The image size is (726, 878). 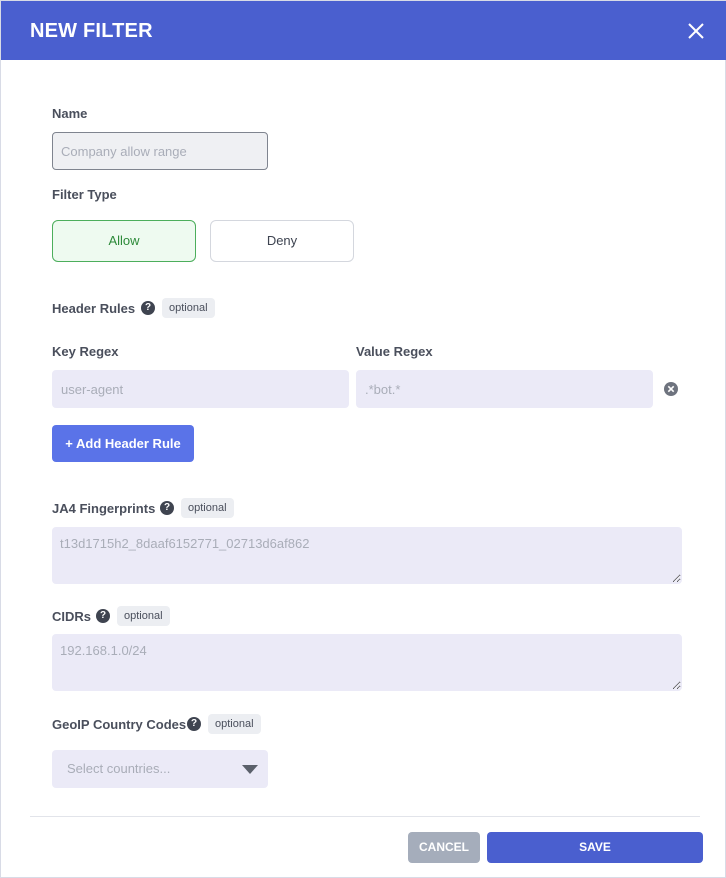 I want to click on name-input, so click(x=160, y=151).